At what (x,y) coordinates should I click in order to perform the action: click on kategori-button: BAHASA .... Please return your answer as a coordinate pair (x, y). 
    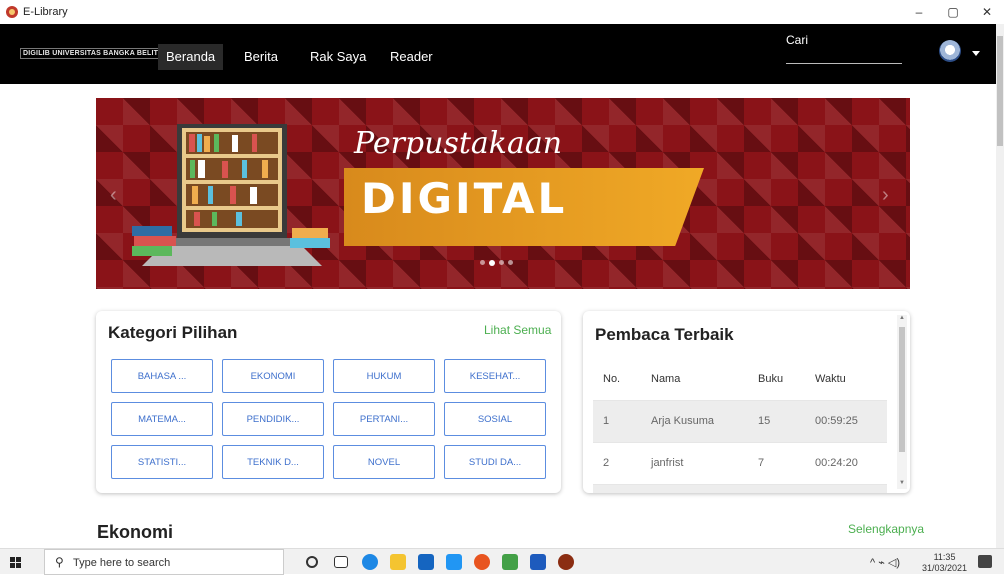
    Looking at the image, I should click on (162, 376).